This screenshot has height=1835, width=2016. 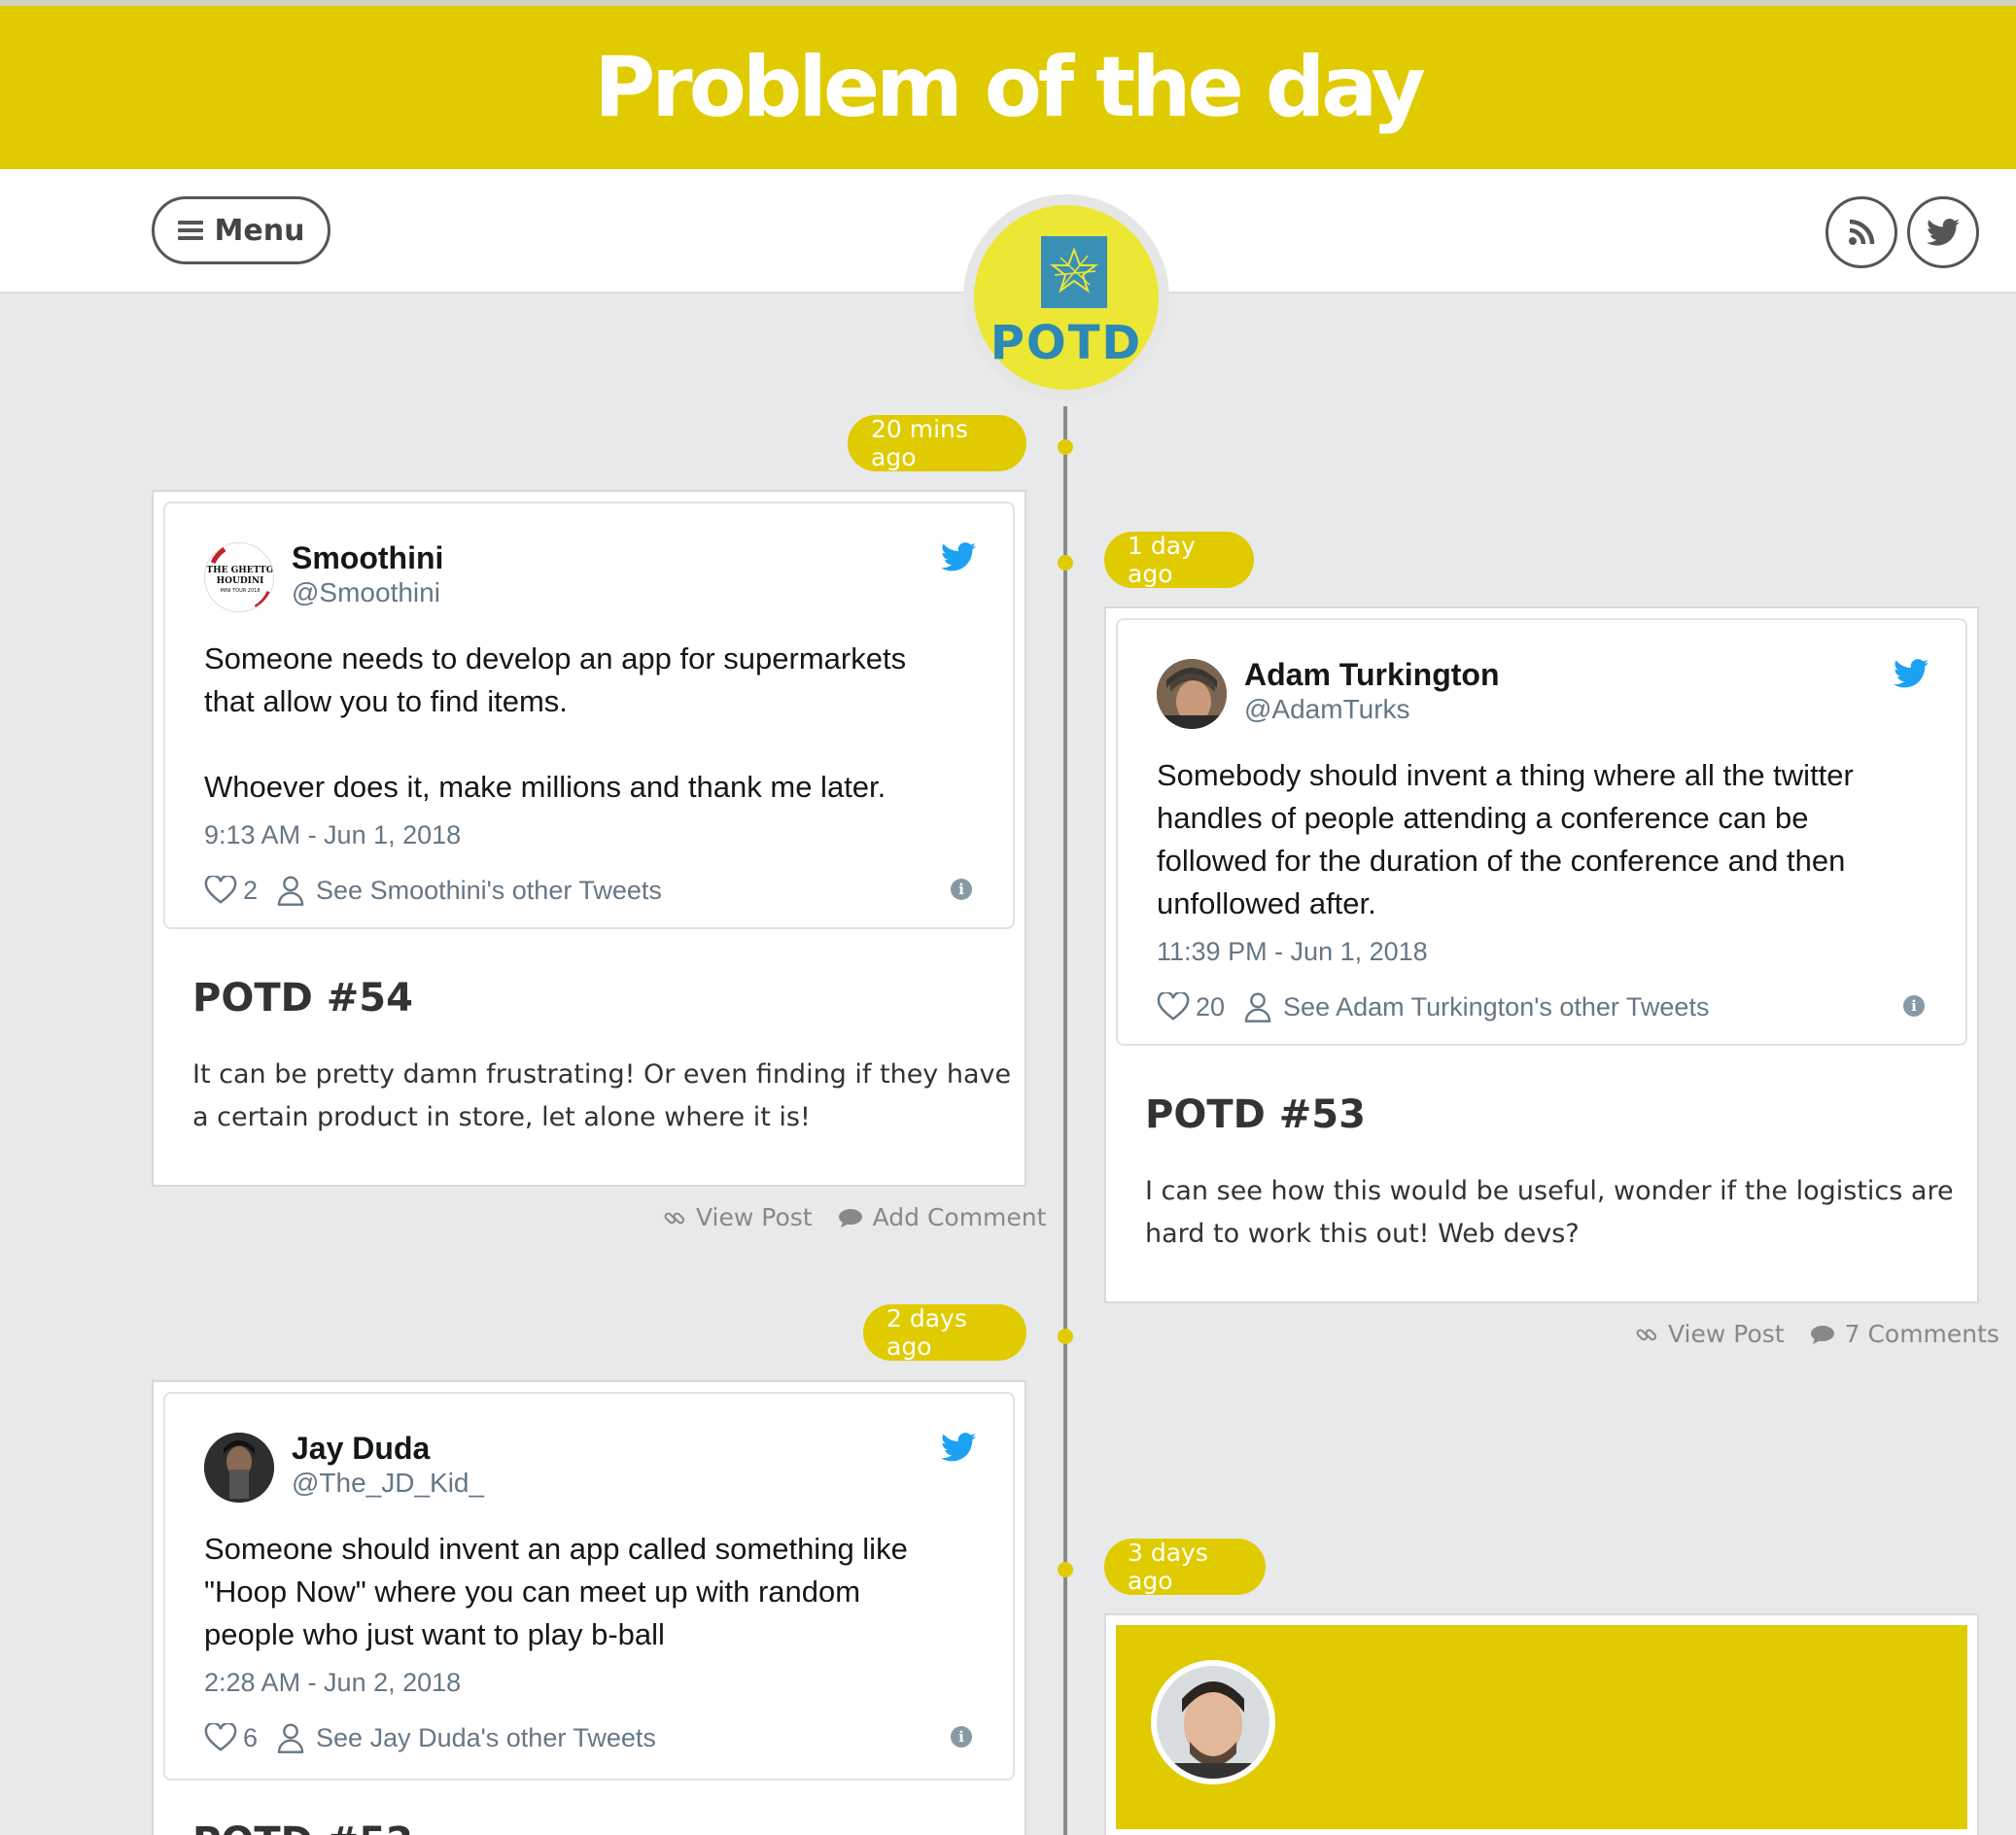 What do you see at coordinates (937, 443) in the screenshot?
I see `time-ago-badge: 20 mins ago` at bounding box center [937, 443].